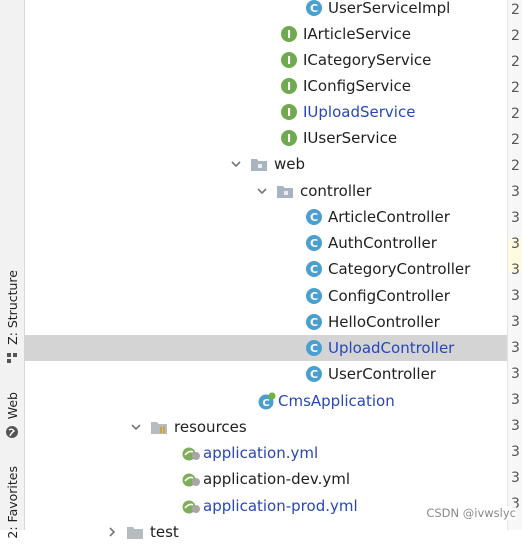 The width and height of the screenshot is (522, 545). I want to click on favorites-tab-label: 2: Favorites, so click(12, 502).